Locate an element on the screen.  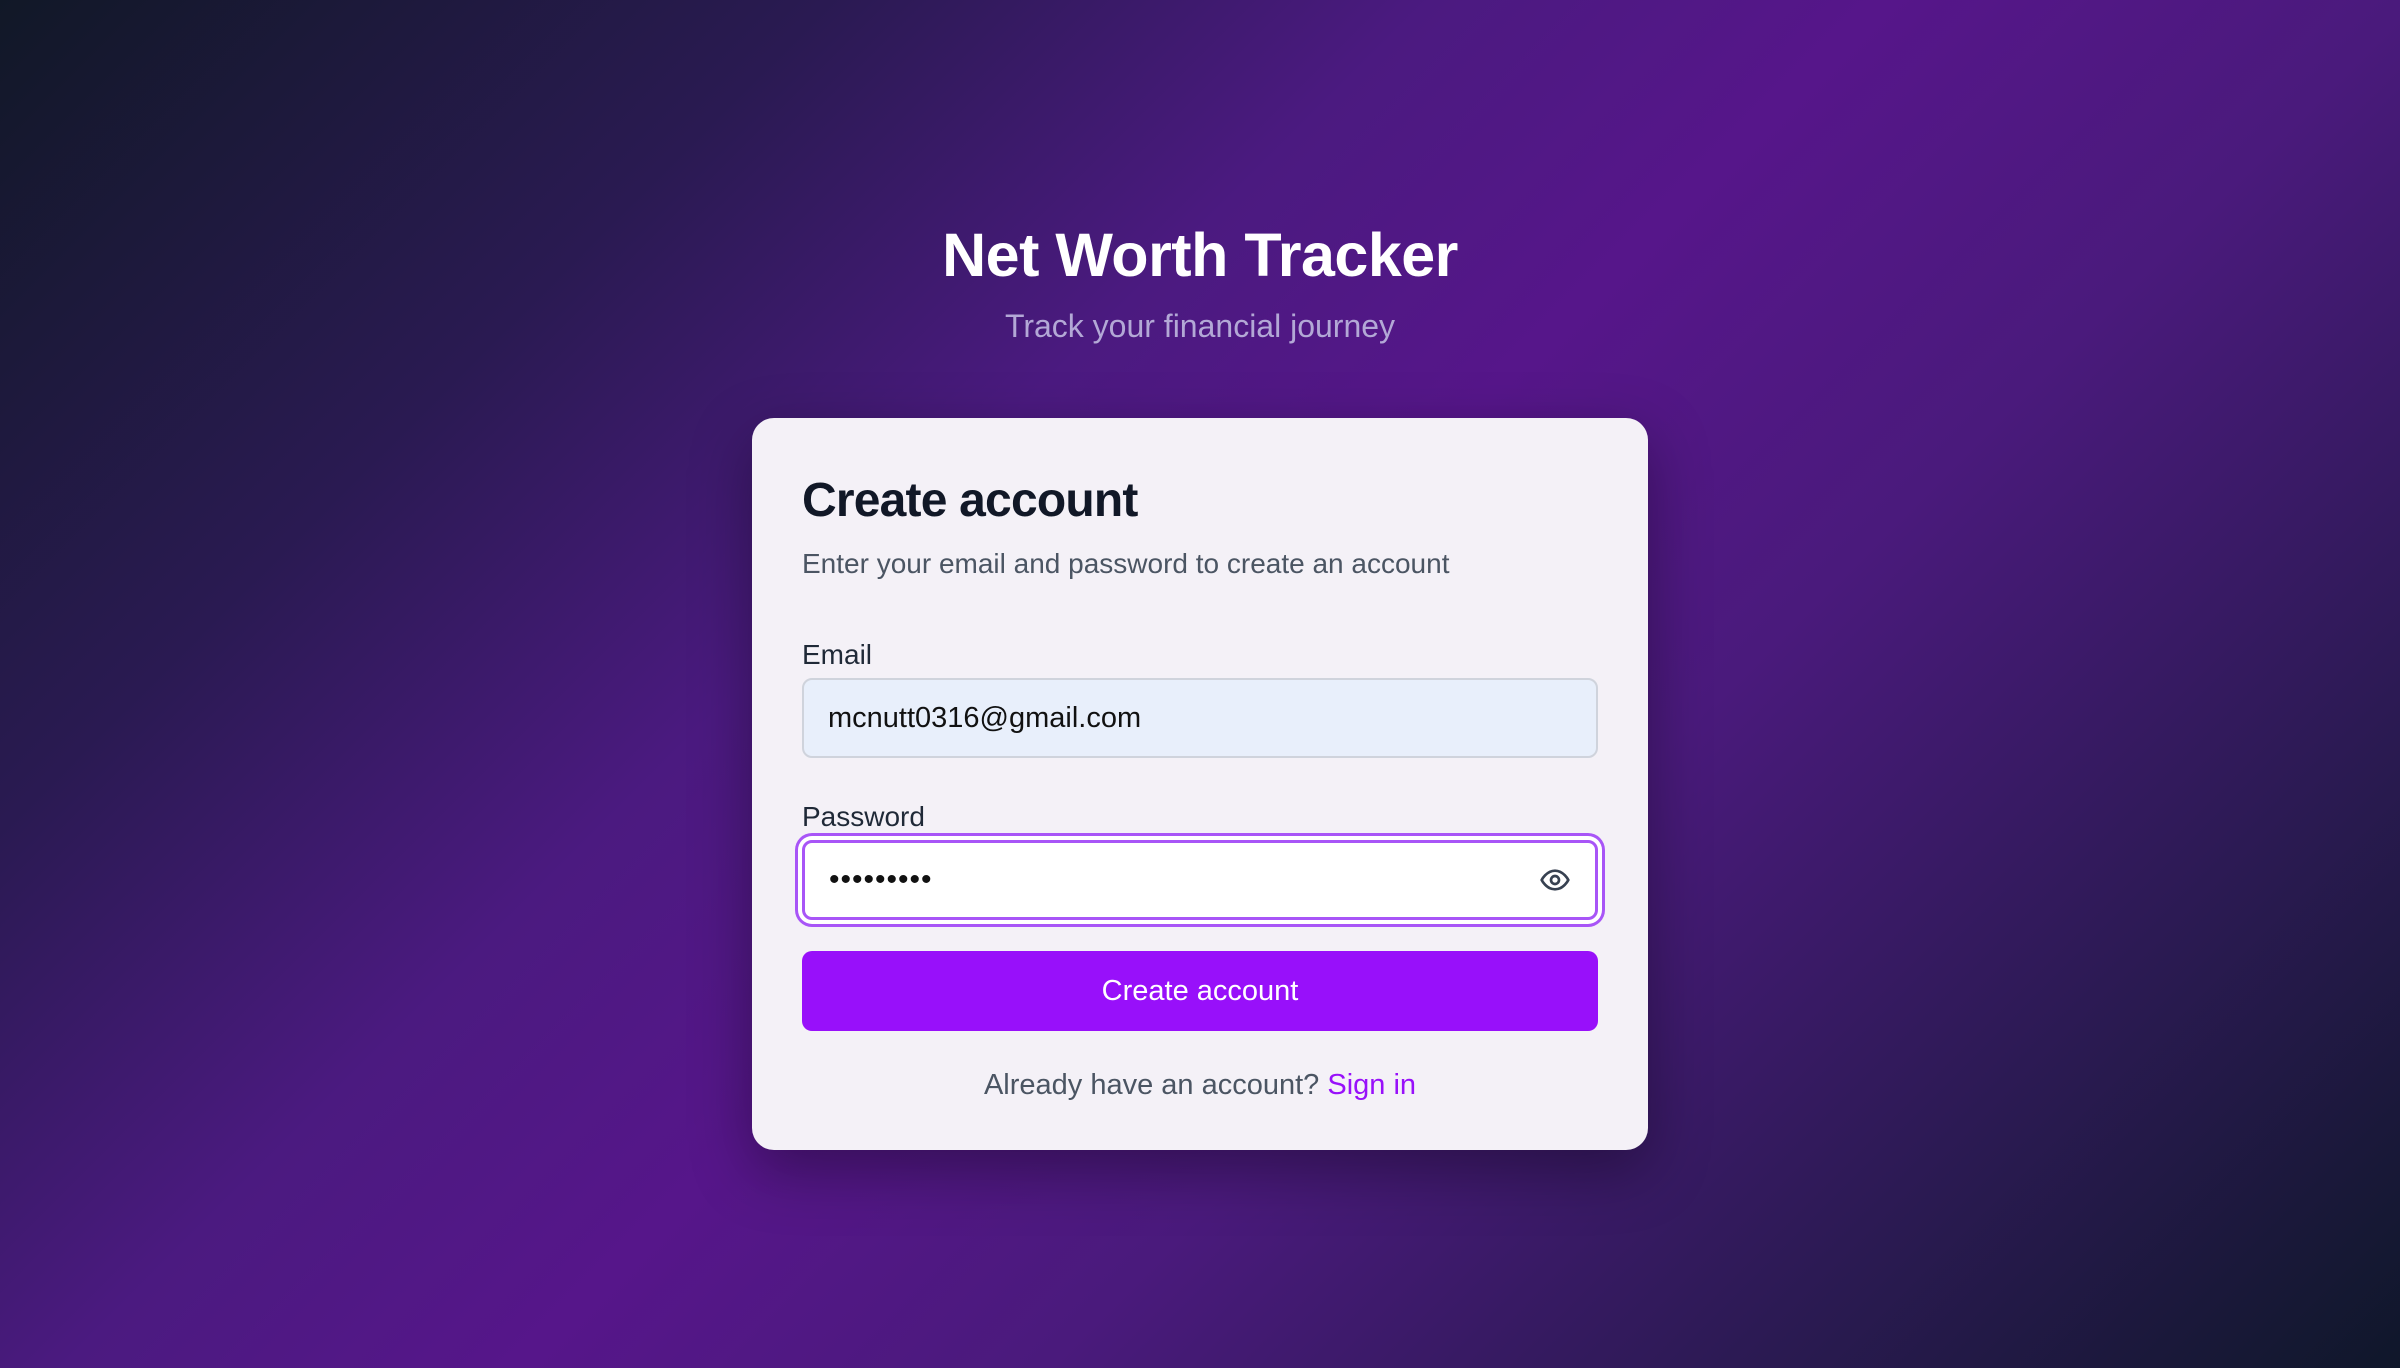
email-value: mcnutt0316@gmail.com is located at coordinates (985, 718).